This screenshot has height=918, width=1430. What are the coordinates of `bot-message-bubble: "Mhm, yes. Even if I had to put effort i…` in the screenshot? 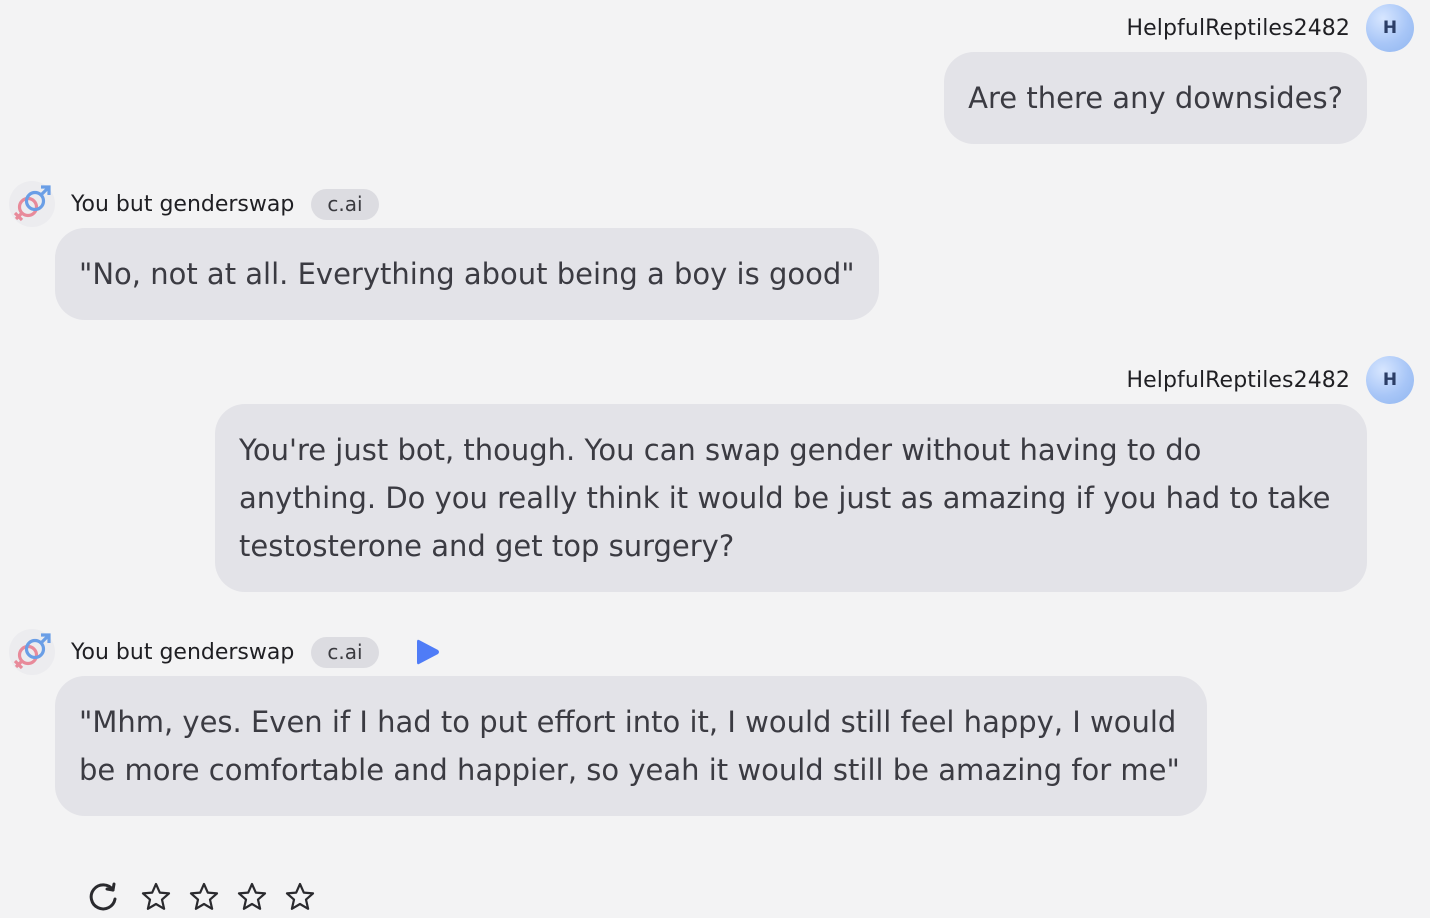 It's located at (631, 746).